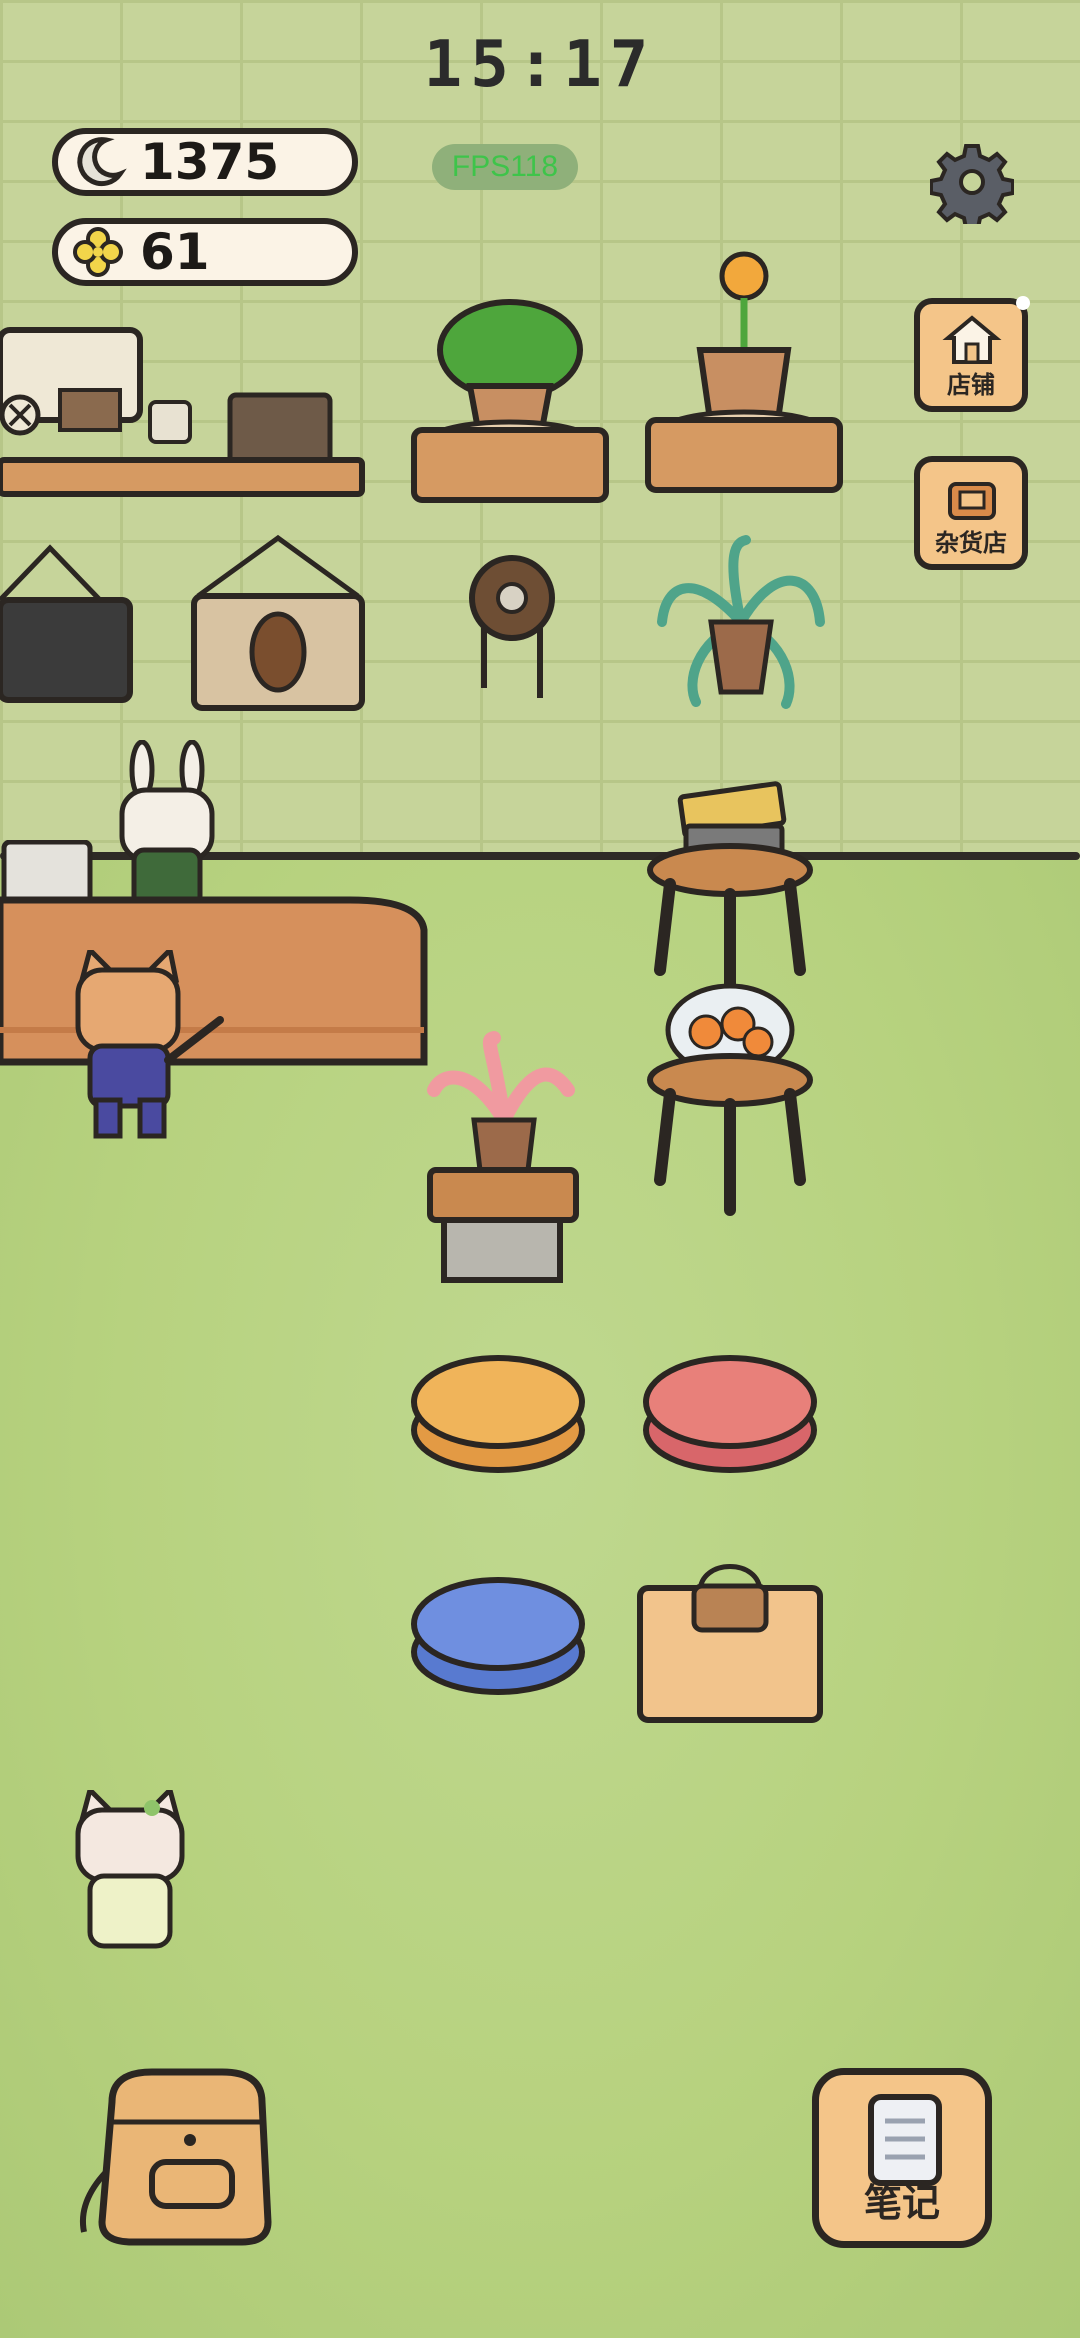 The image size is (1080, 2338). Describe the element at coordinates (210, 162) in the screenshot. I see `moon-currency-value: 1375` at that location.